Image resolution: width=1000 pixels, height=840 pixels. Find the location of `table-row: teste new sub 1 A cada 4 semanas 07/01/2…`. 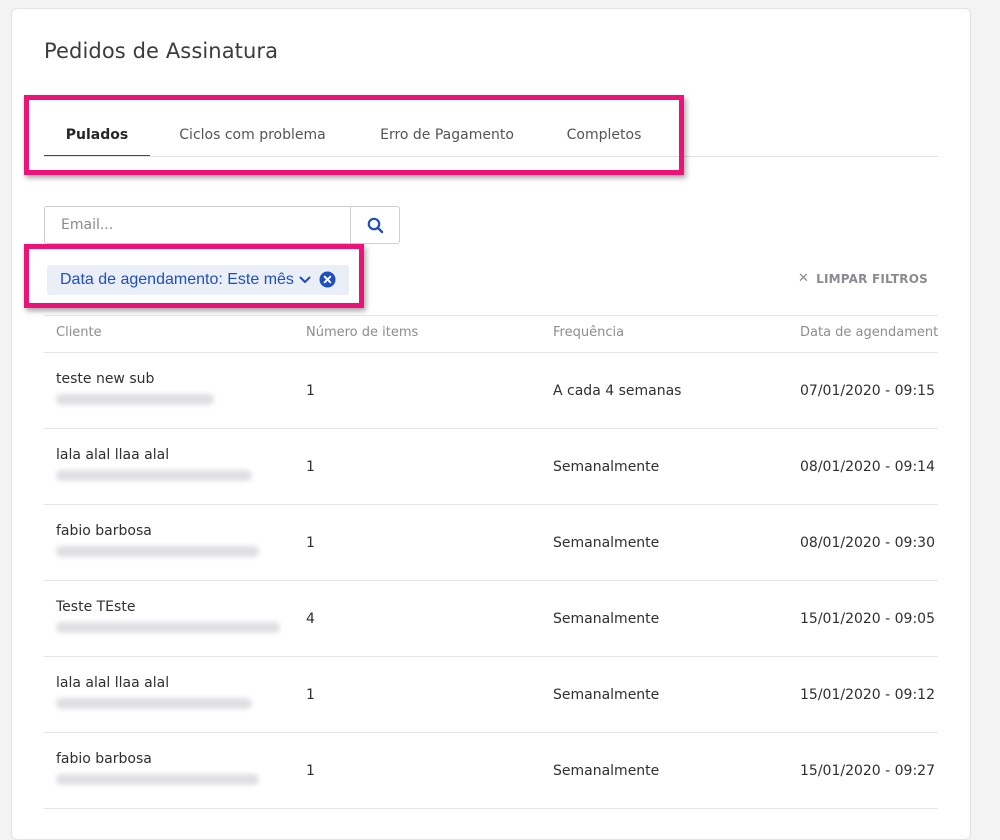

table-row: teste new sub 1 A cada 4 semanas 07/01/2… is located at coordinates (491, 391).